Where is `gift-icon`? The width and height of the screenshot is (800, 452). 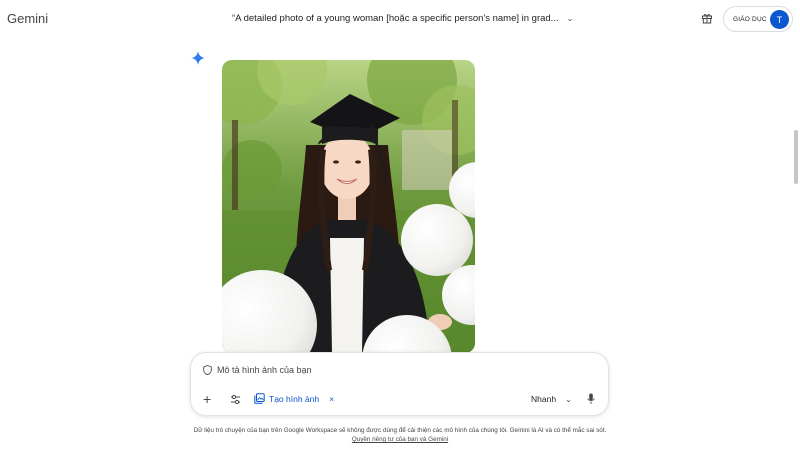
gift-icon is located at coordinates (707, 18).